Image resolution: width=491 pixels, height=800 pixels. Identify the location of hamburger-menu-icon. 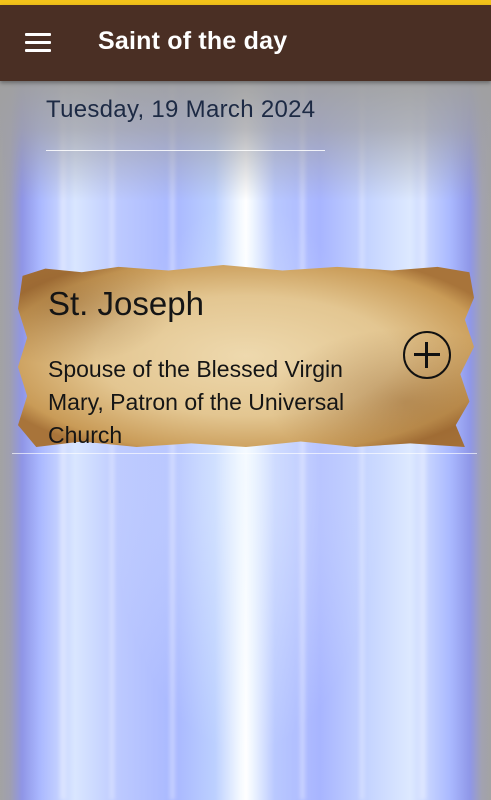
(38, 43).